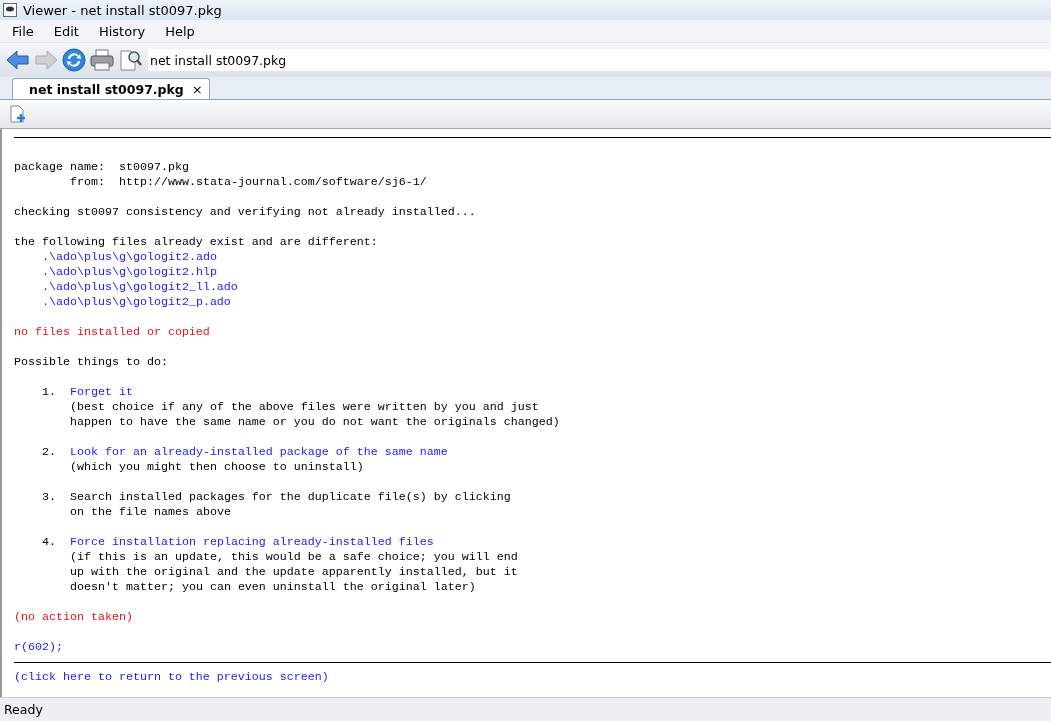  I want to click on app-icon, so click(10, 10).